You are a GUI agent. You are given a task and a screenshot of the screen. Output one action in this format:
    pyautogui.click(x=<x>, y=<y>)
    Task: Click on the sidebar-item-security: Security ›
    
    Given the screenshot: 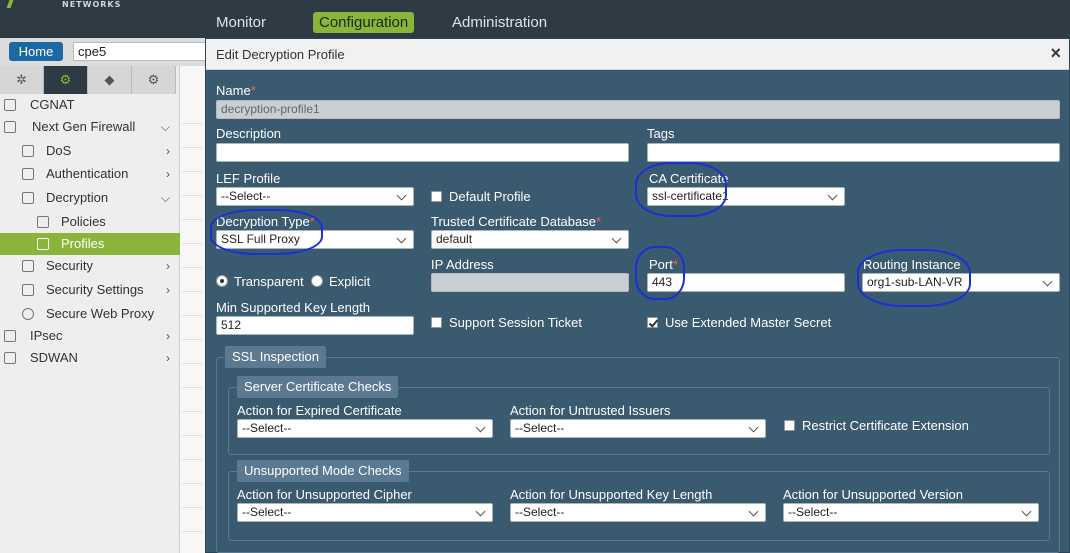 What is the action you would take?
    pyautogui.click(x=90, y=266)
    